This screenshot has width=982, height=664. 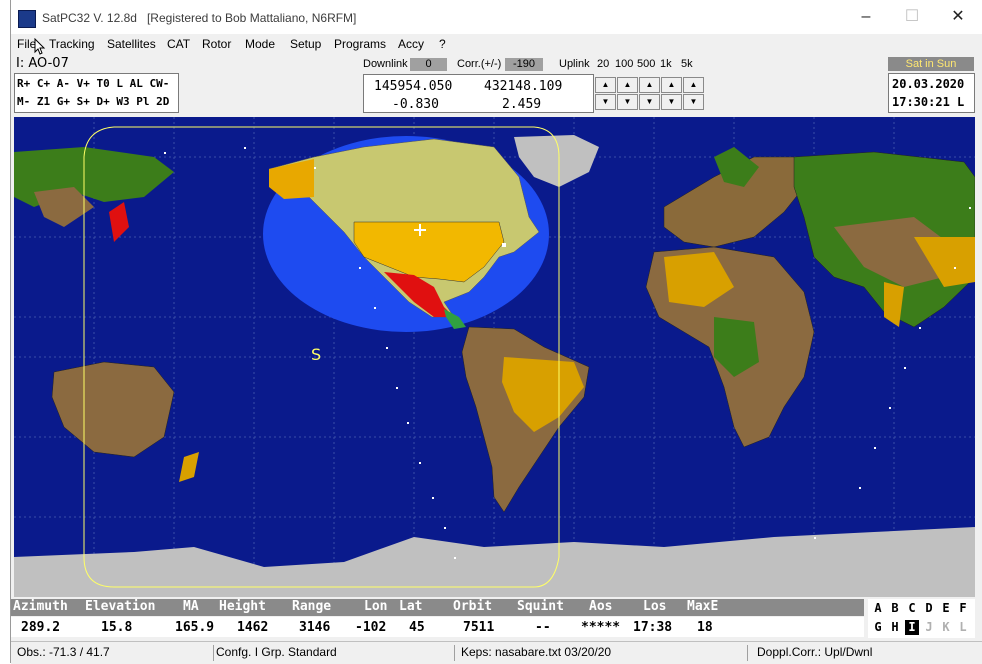 What do you see at coordinates (878, 608) in the screenshot?
I see `sat-slot-a: A` at bounding box center [878, 608].